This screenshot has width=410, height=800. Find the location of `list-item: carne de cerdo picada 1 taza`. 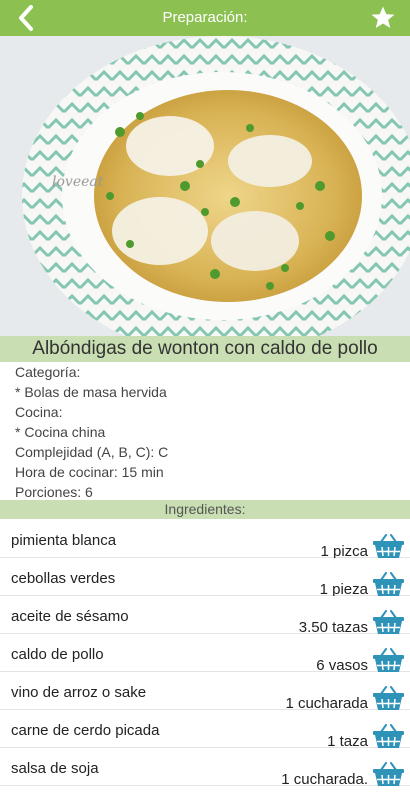

list-item: carne de cerdo picada 1 taza is located at coordinates (205, 730).